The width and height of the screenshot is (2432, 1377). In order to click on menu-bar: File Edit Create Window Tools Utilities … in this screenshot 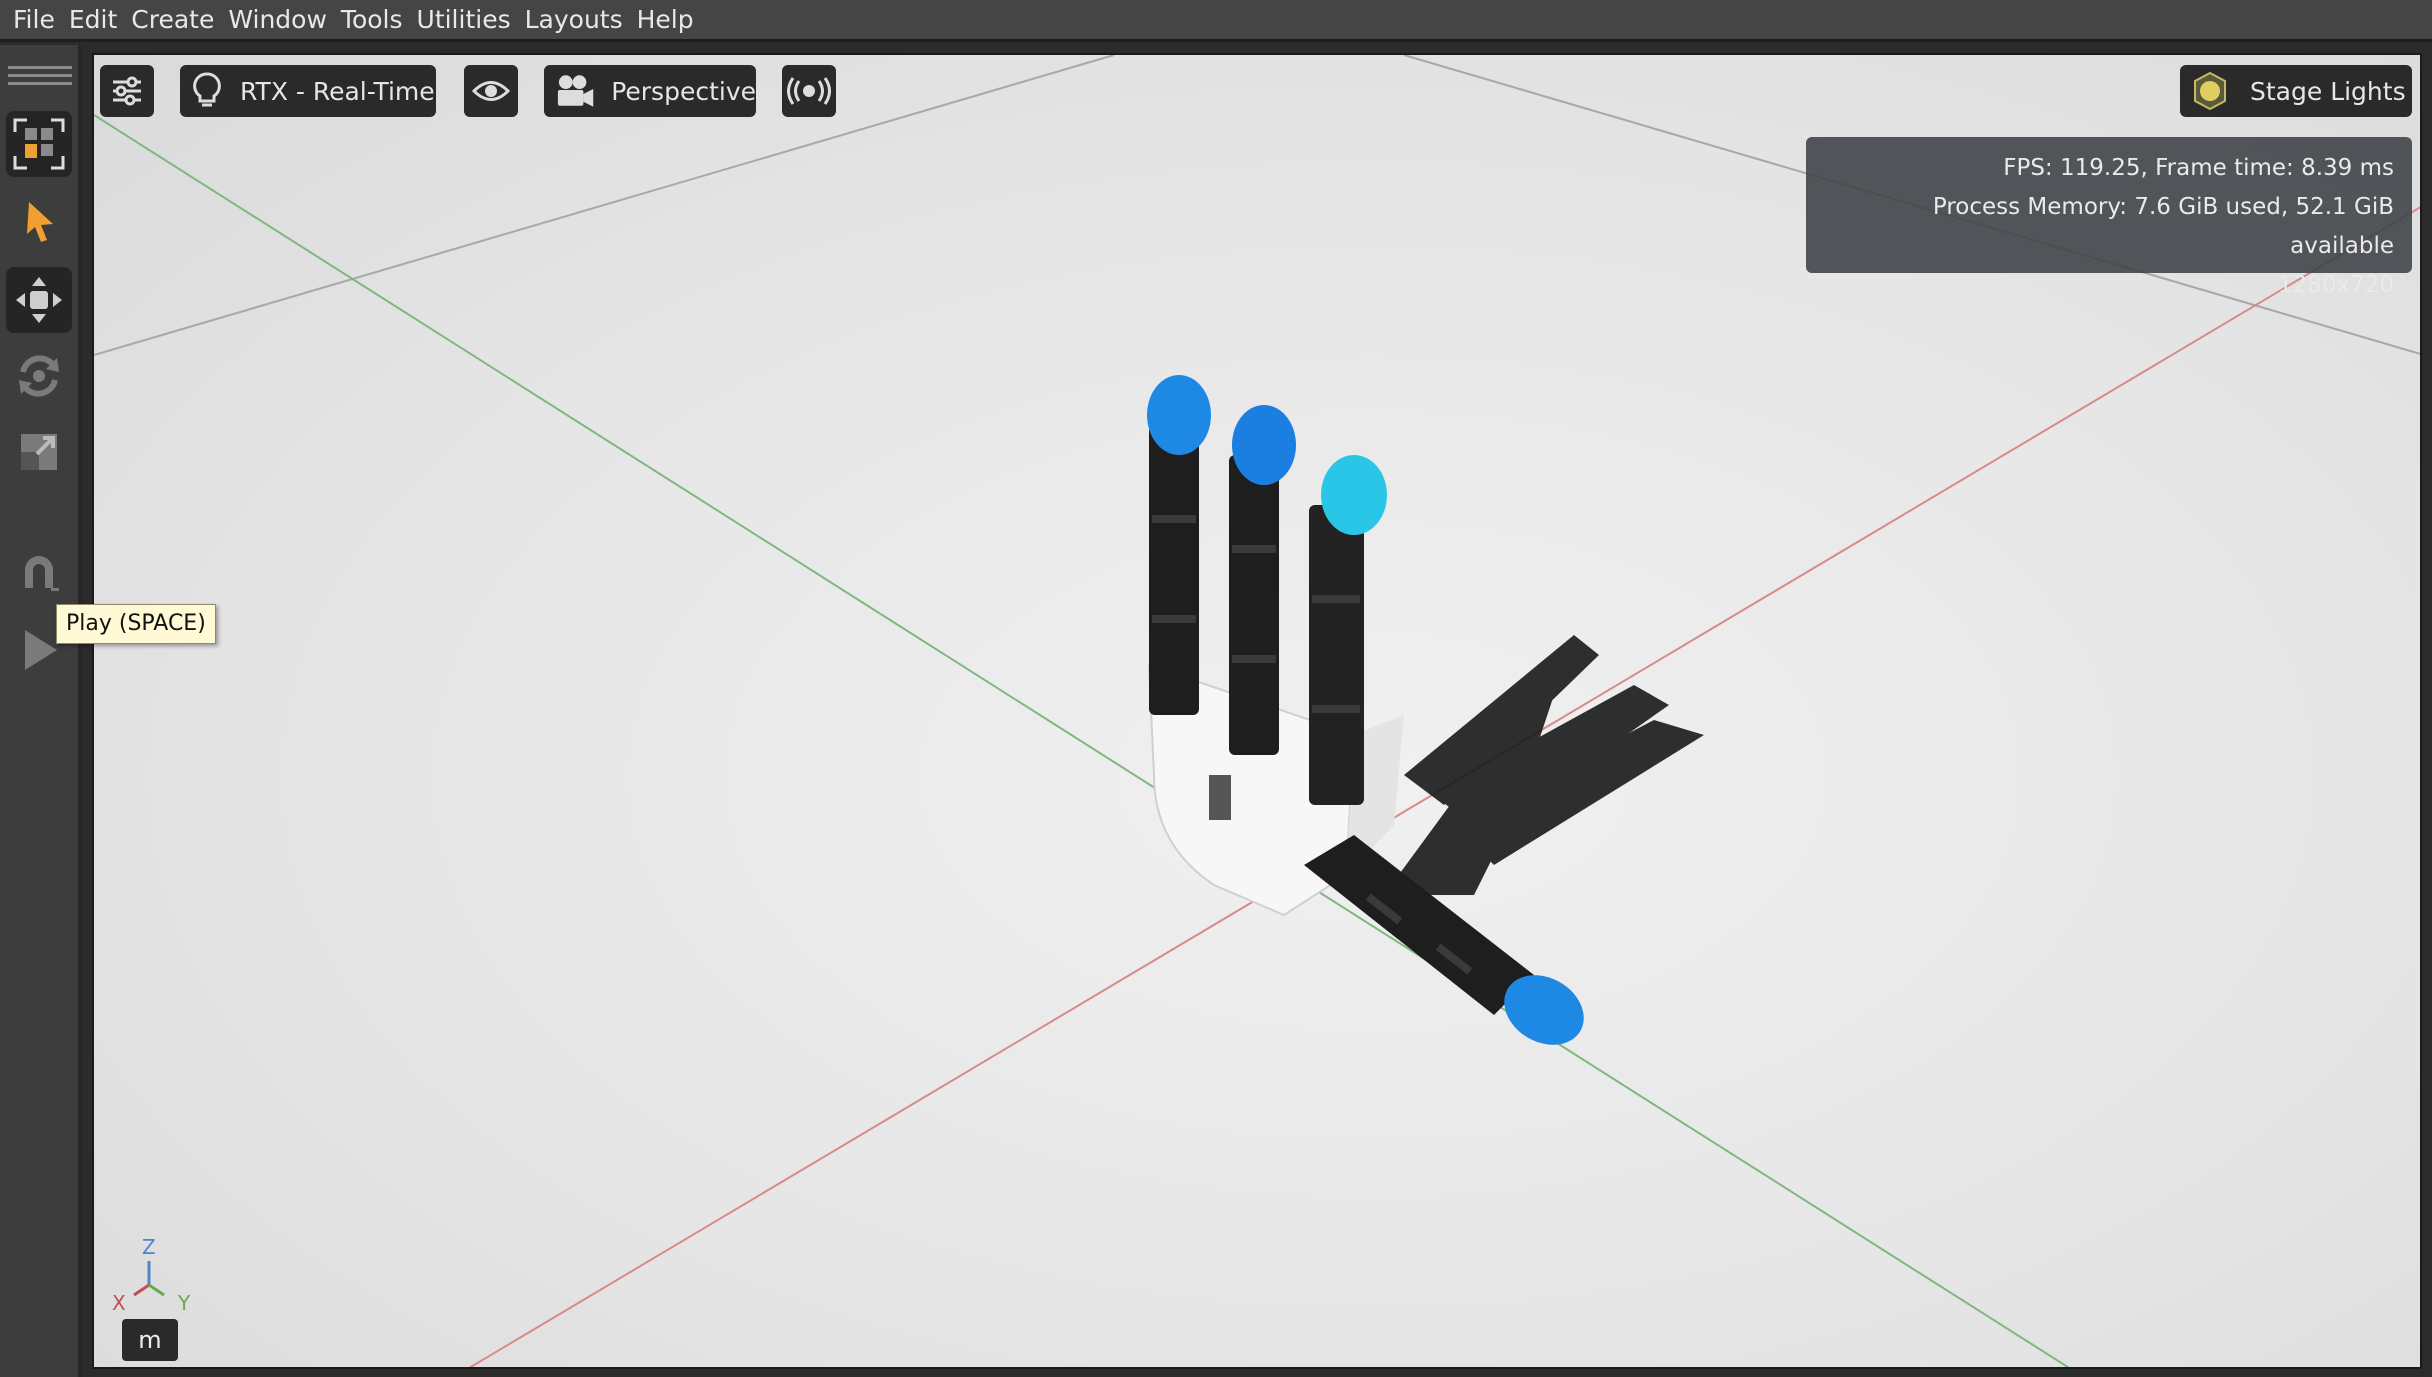, I will do `click(1216, 21)`.